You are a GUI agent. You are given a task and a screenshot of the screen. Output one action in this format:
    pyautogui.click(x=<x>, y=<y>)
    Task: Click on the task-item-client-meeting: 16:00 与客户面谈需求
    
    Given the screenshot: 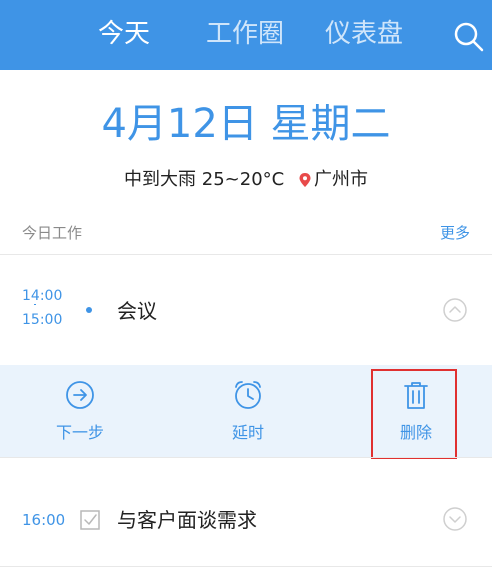 What is the action you would take?
    pyautogui.click(x=246, y=520)
    